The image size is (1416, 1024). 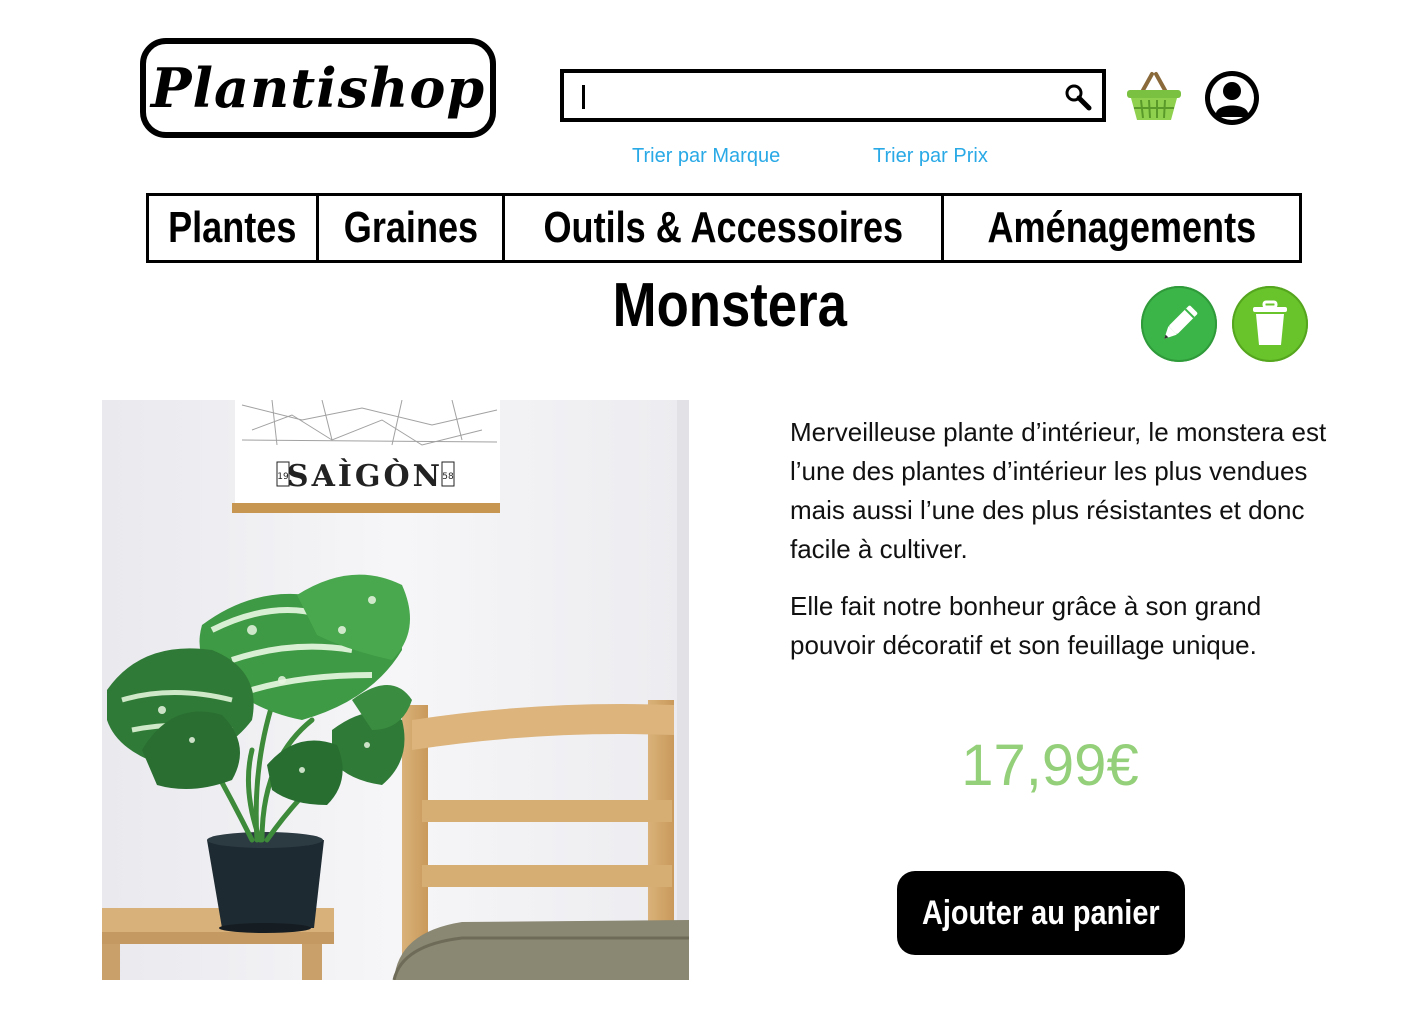 I want to click on product-price: 17,99€, so click(x=1050, y=765).